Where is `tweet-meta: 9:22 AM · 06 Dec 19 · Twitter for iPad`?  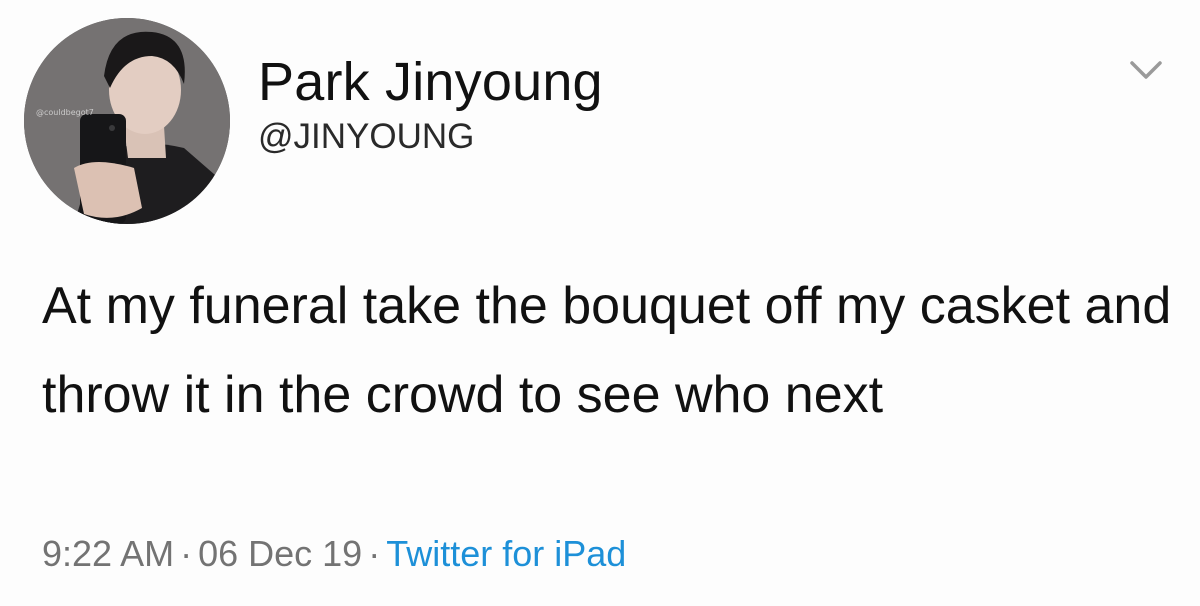
tweet-meta: 9:22 AM · 06 Dec 19 · Twitter for iPad is located at coordinates (334, 554).